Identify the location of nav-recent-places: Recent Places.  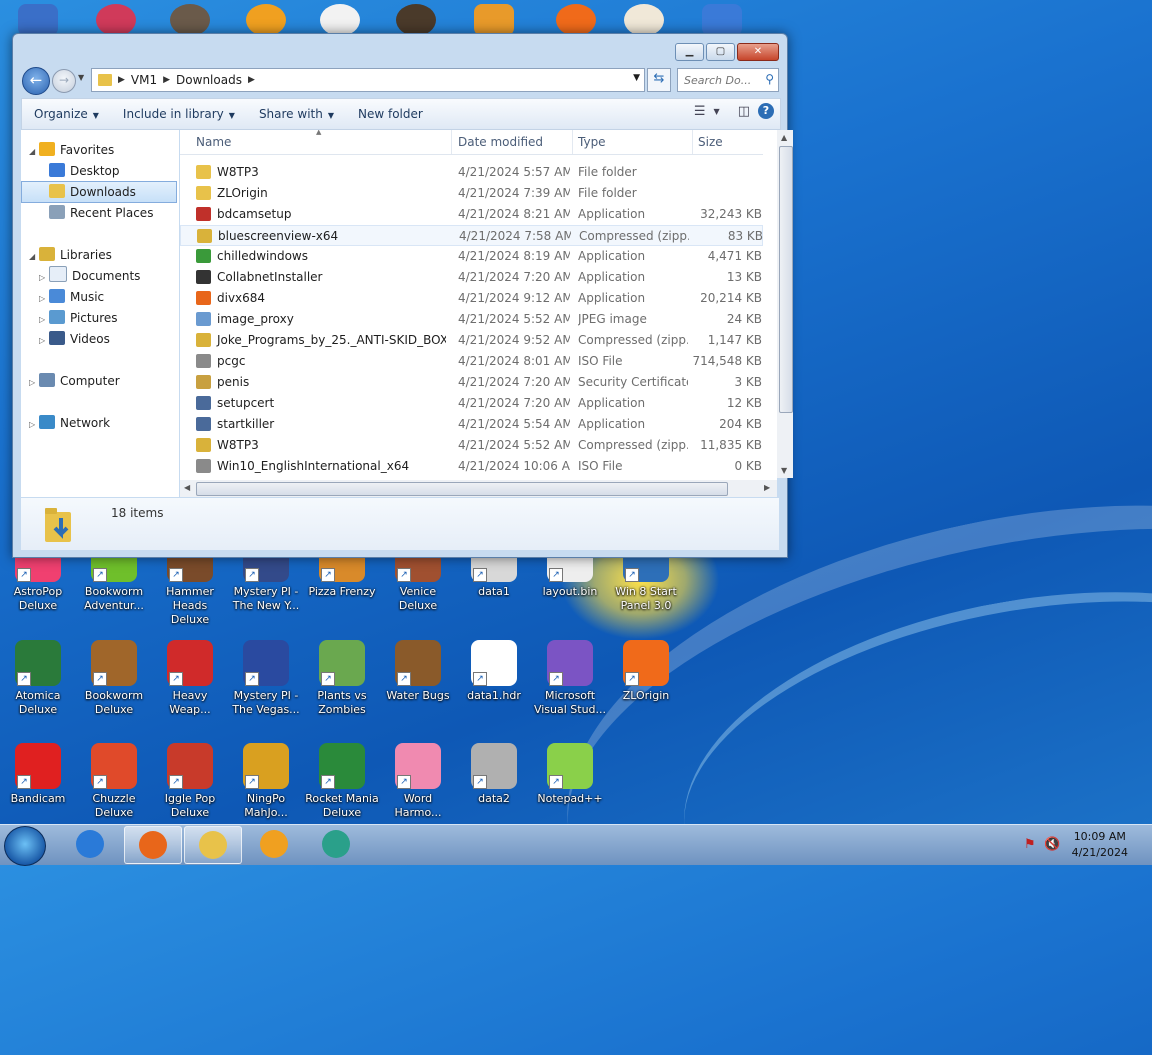
(101, 213).